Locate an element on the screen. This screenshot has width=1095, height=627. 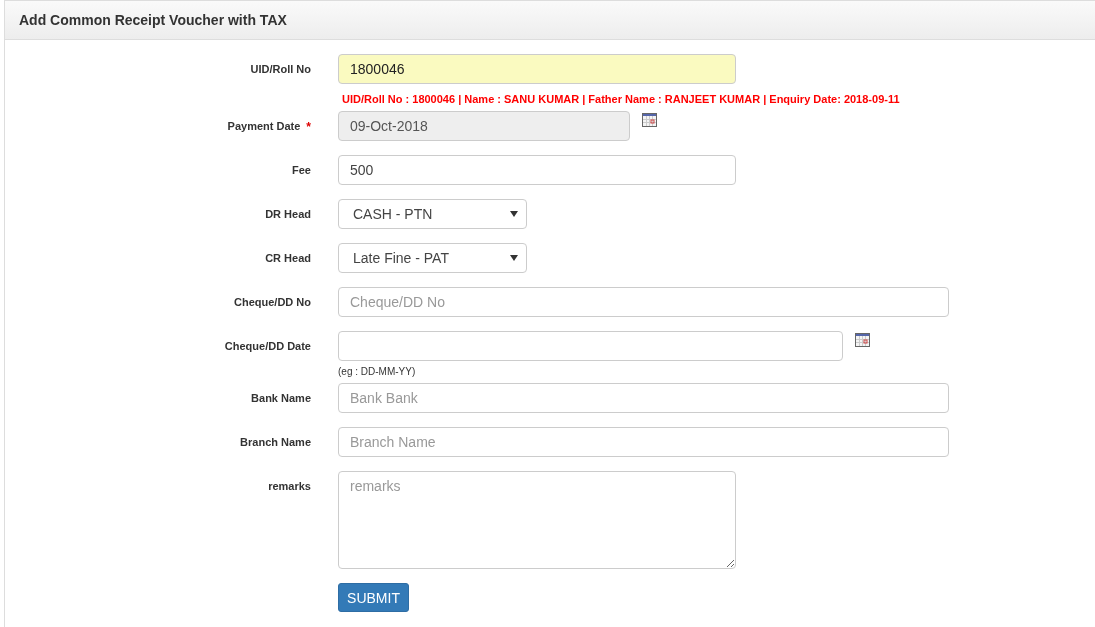
input-field: 500 is located at coordinates (537, 170).